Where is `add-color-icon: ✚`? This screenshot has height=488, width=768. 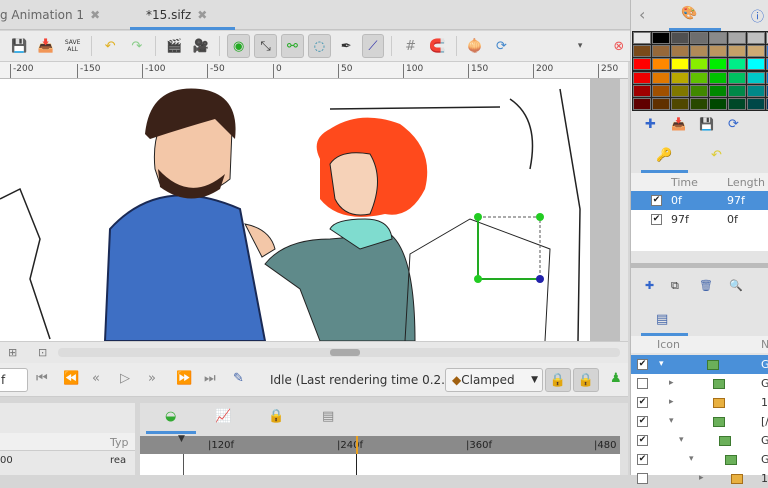
add-color-icon: ✚ is located at coordinates (650, 124).